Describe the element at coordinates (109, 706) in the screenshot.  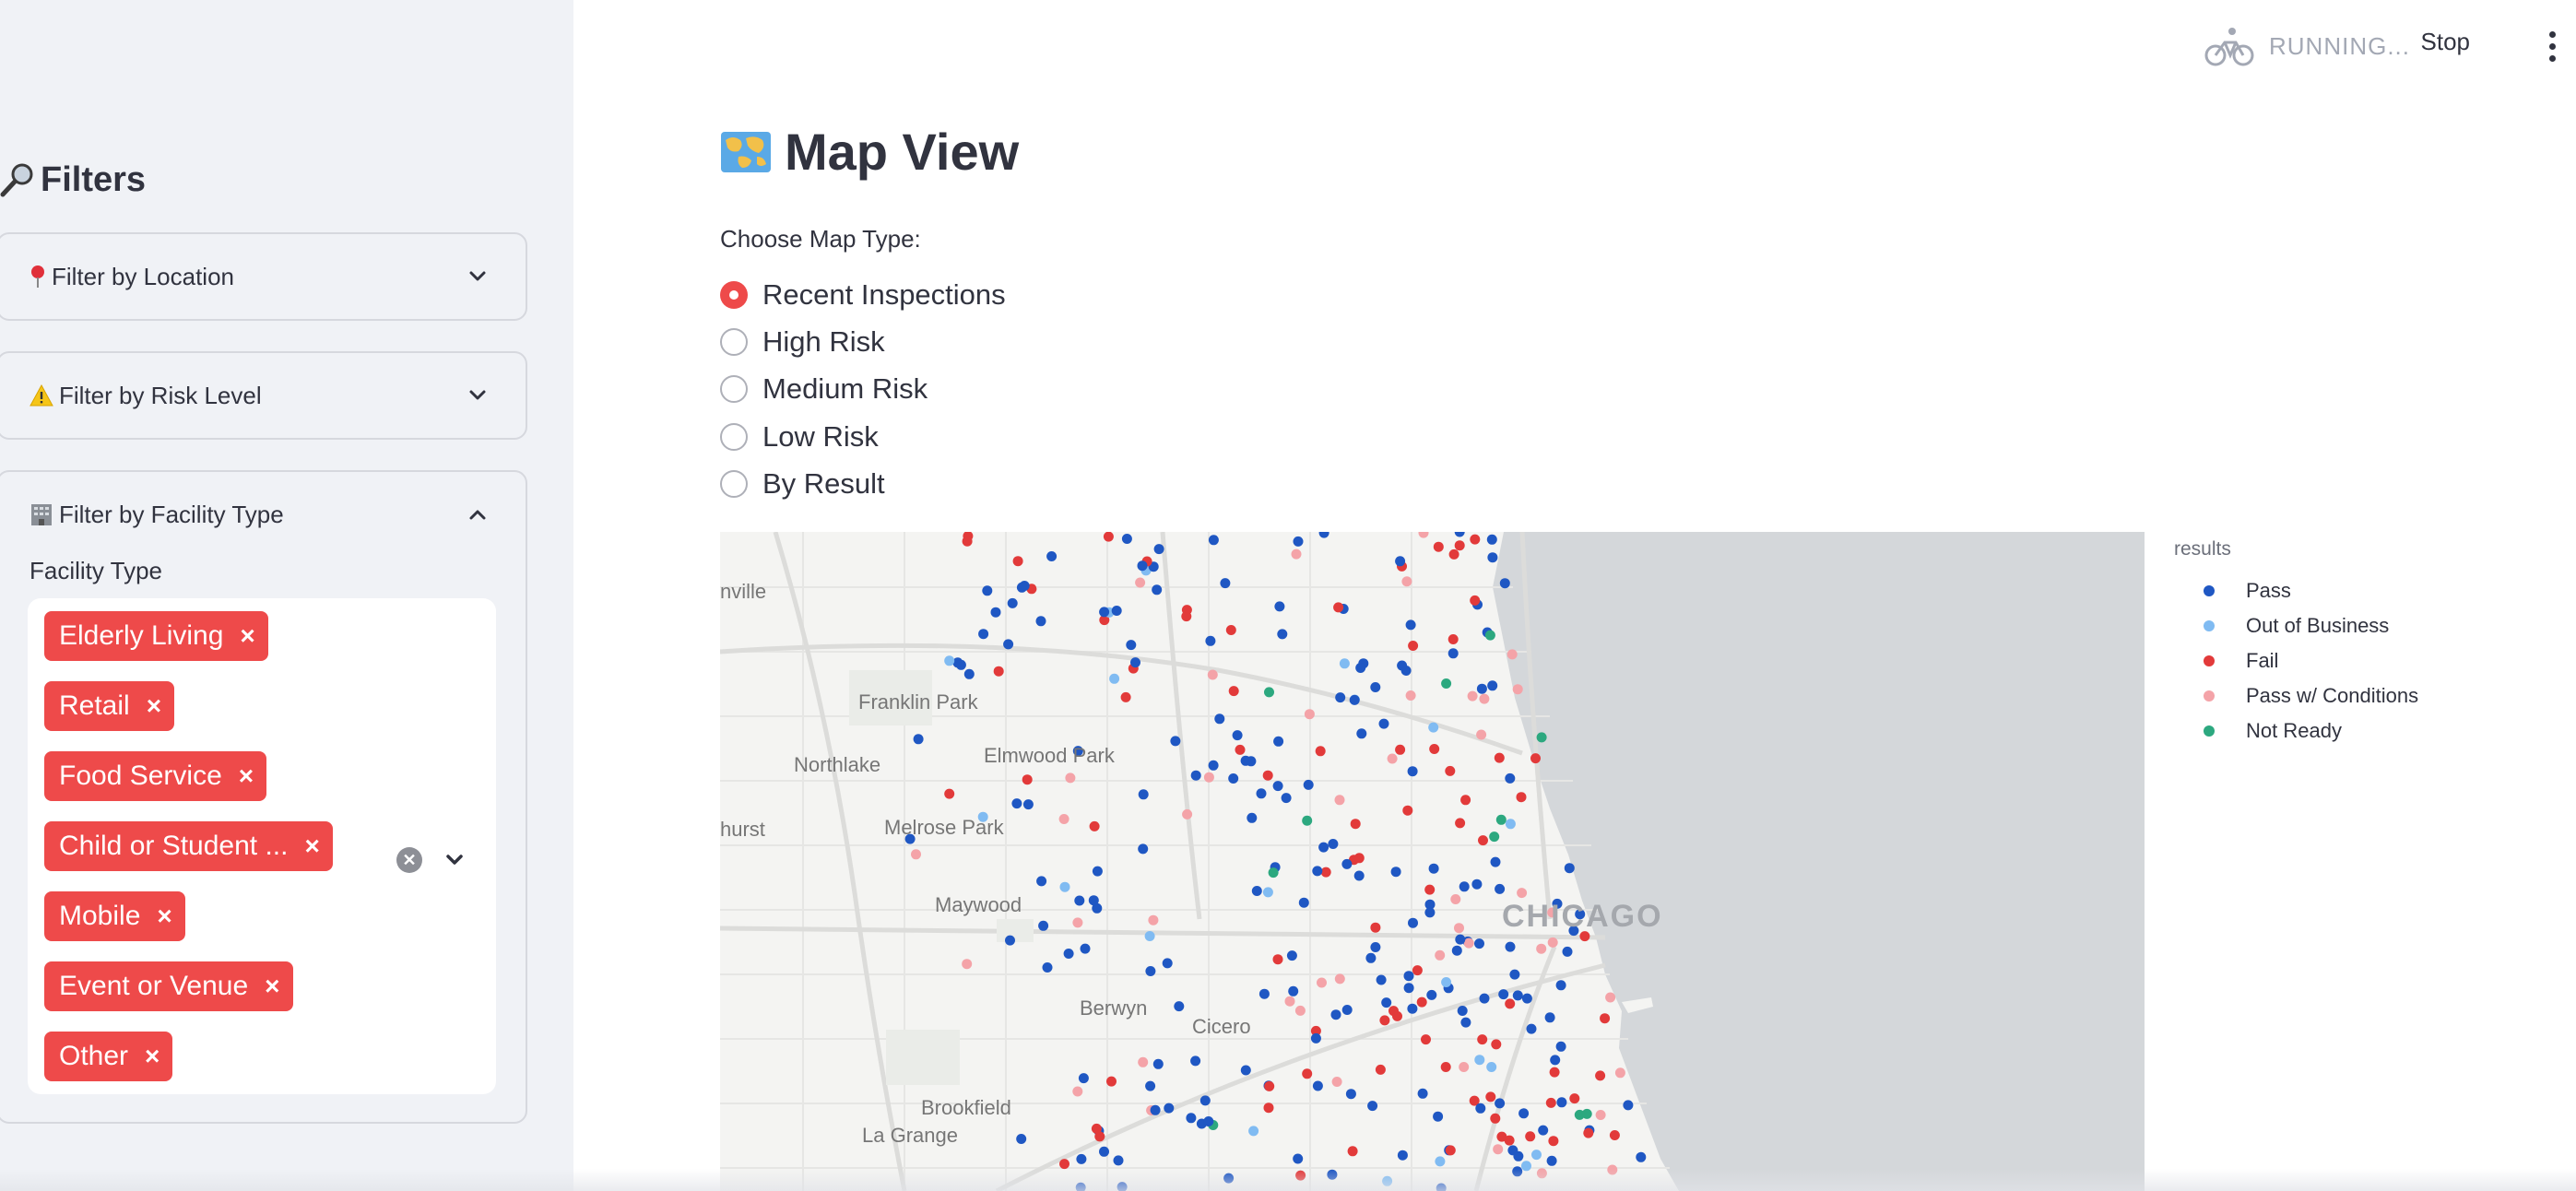
I see `selected-tag: Retail ×` at that location.